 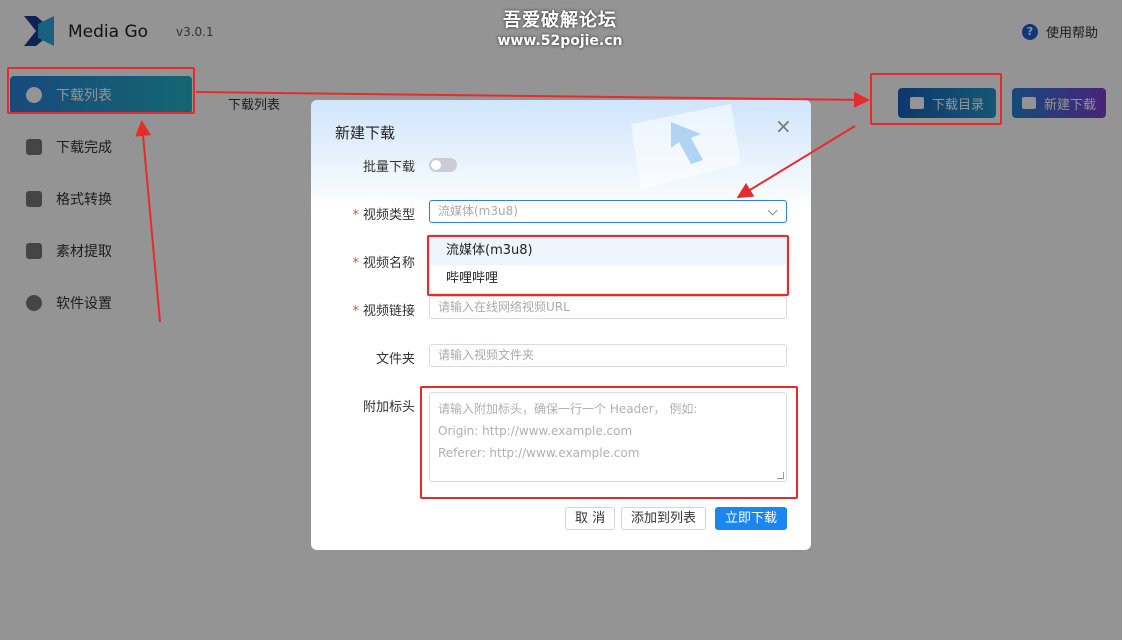 What do you see at coordinates (148, 221) in the screenshot?
I see `arrow-to-sidebar` at bounding box center [148, 221].